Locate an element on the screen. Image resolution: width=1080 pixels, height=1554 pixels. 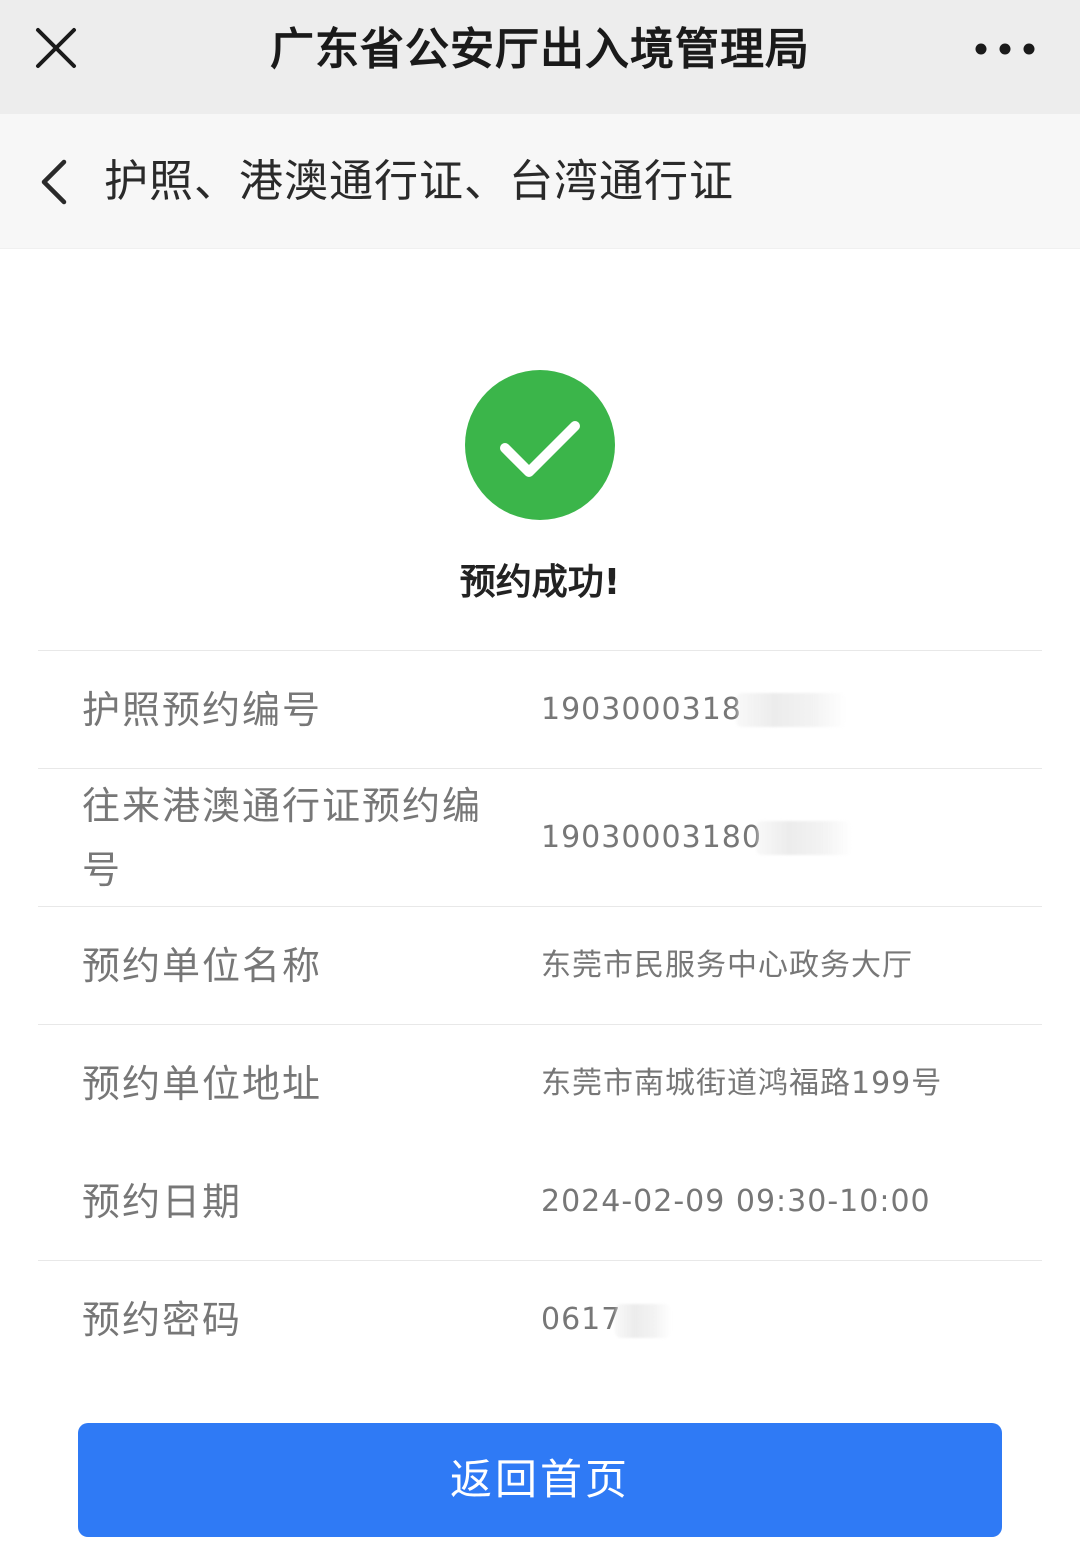
info-value: 19030003180 is located at coordinates (770, 838).